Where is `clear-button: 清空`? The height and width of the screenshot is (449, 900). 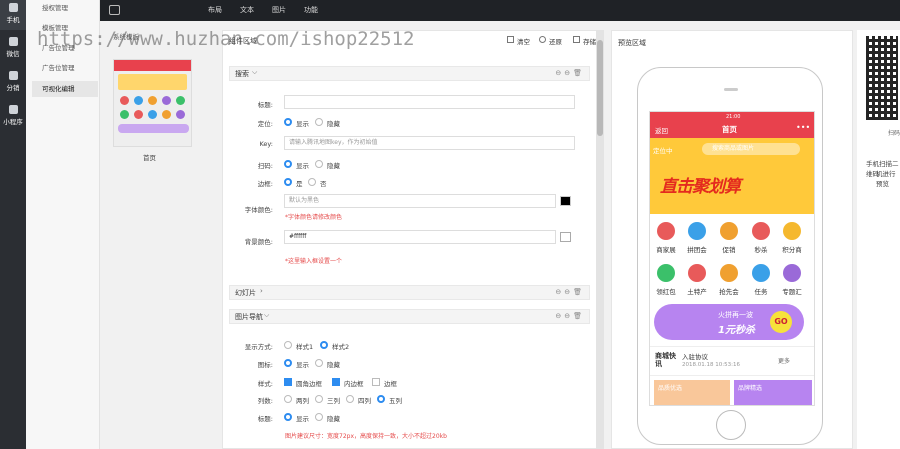
clear-button: 清空 is located at coordinates (523, 41).